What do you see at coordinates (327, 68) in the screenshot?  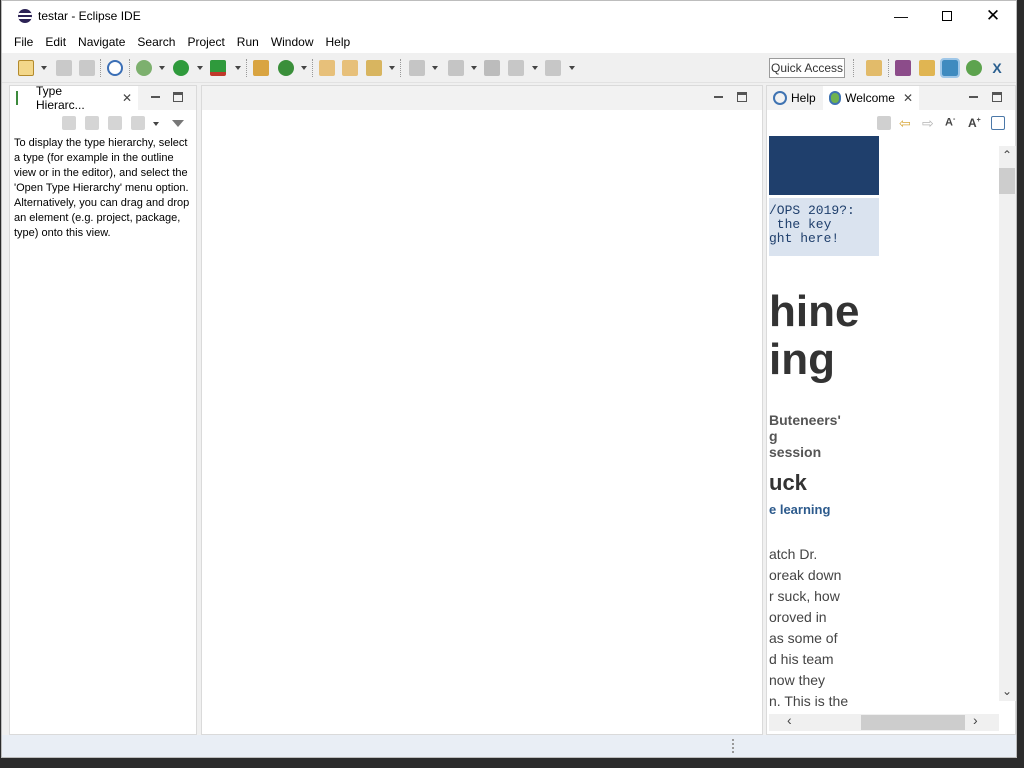 I see `open-type-icon` at bounding box center [327, 68].